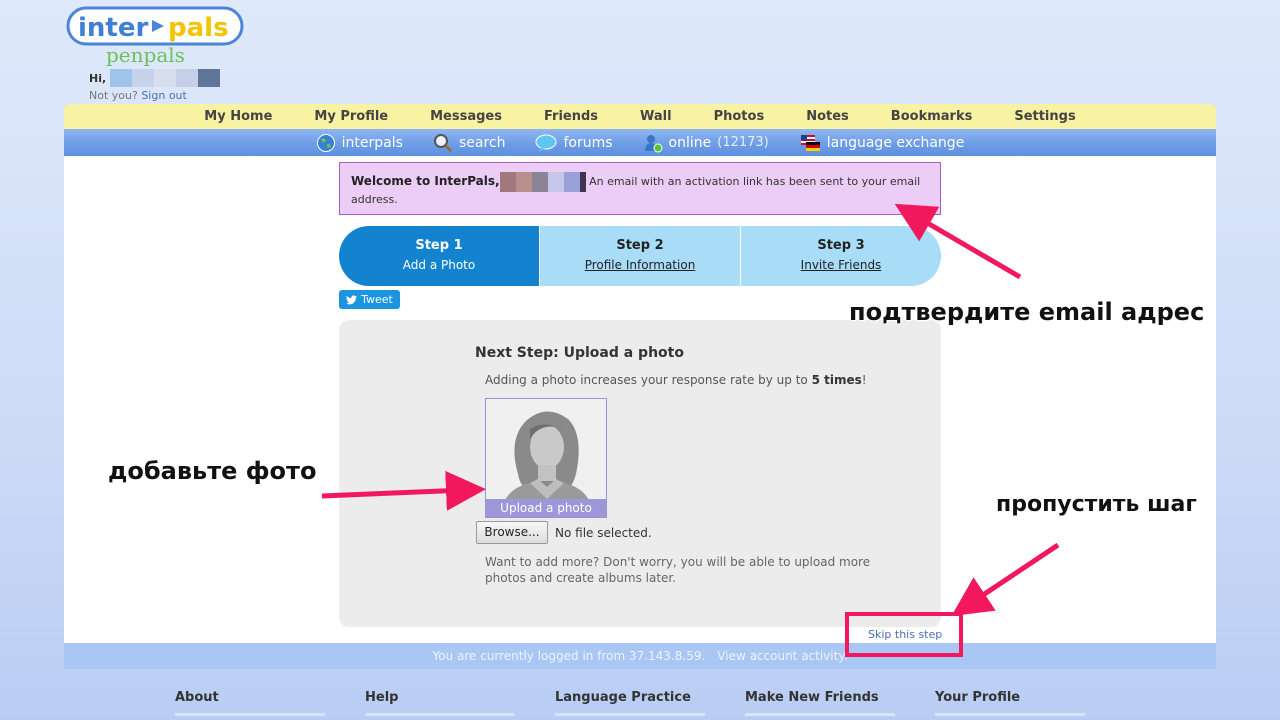 This screenshot has width=1280, height=720. What do you see at coordinates (782, 656) in the screenshot?
I see `account-activity-link: View account activity.` at bounding box center [782, 656].